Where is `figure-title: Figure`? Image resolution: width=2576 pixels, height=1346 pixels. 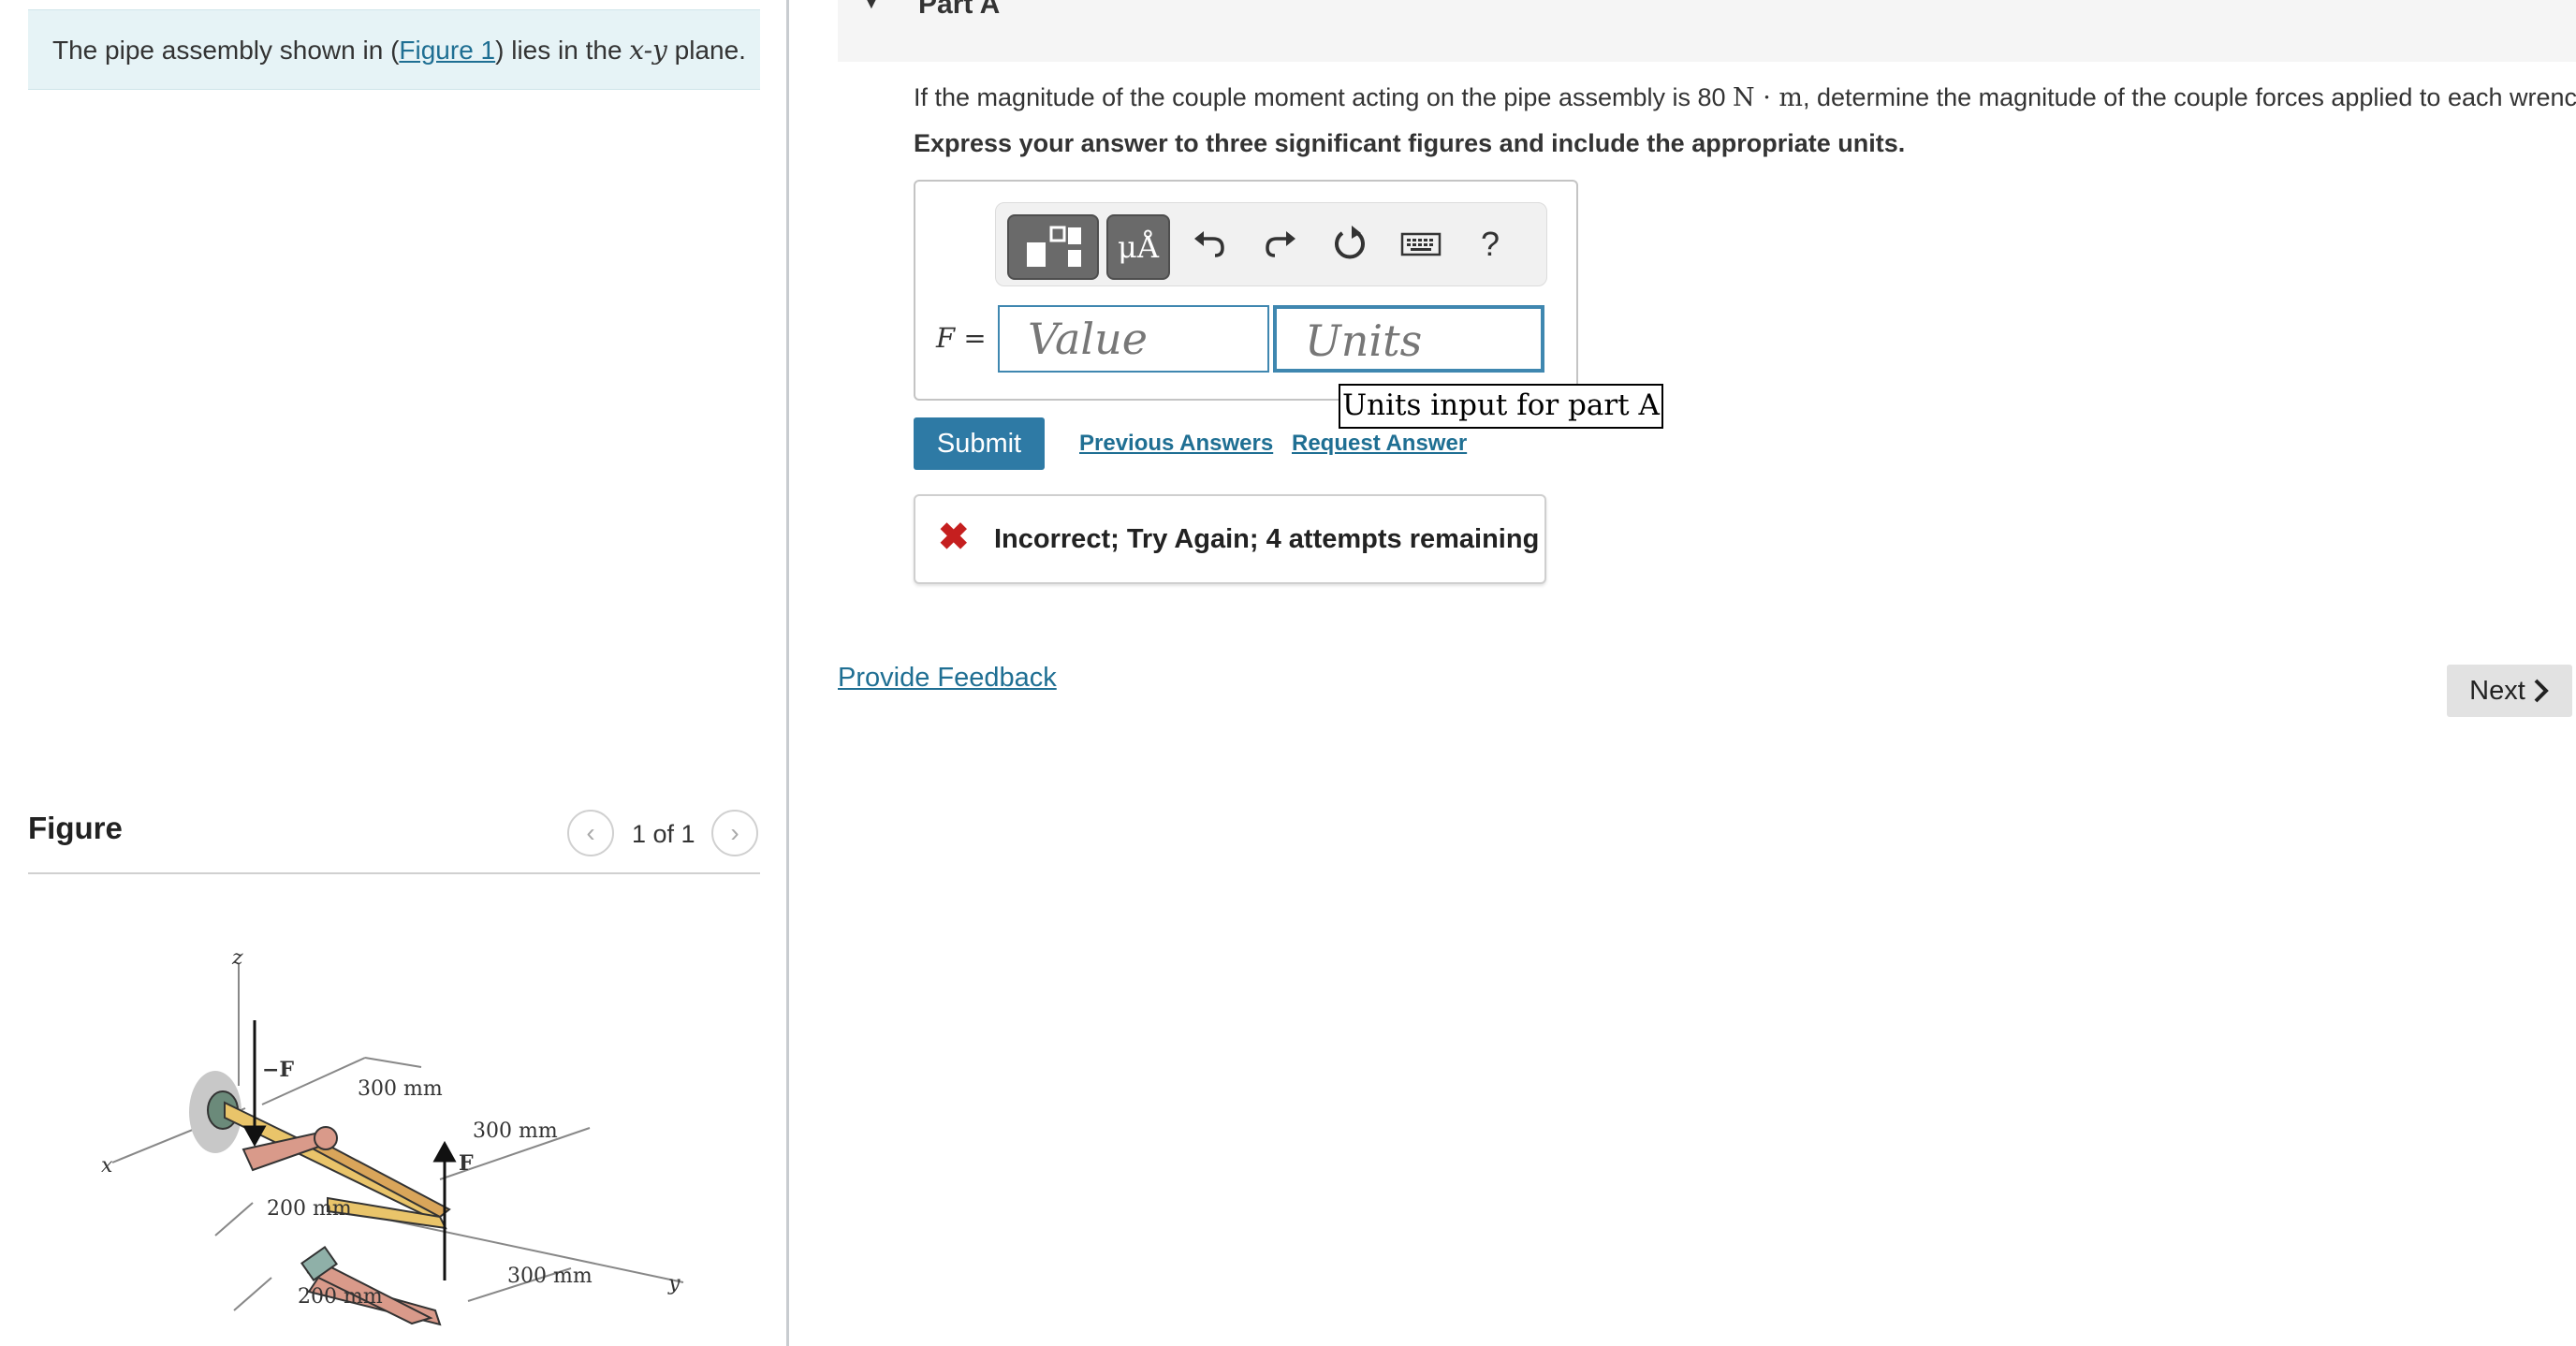
figure-title: Figure is located at coordinates (75, 828).